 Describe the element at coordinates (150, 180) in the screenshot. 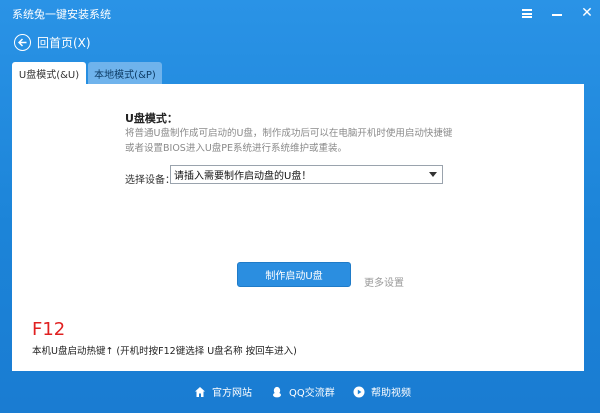

I see `device-select-label: 选择设备：` at that location.